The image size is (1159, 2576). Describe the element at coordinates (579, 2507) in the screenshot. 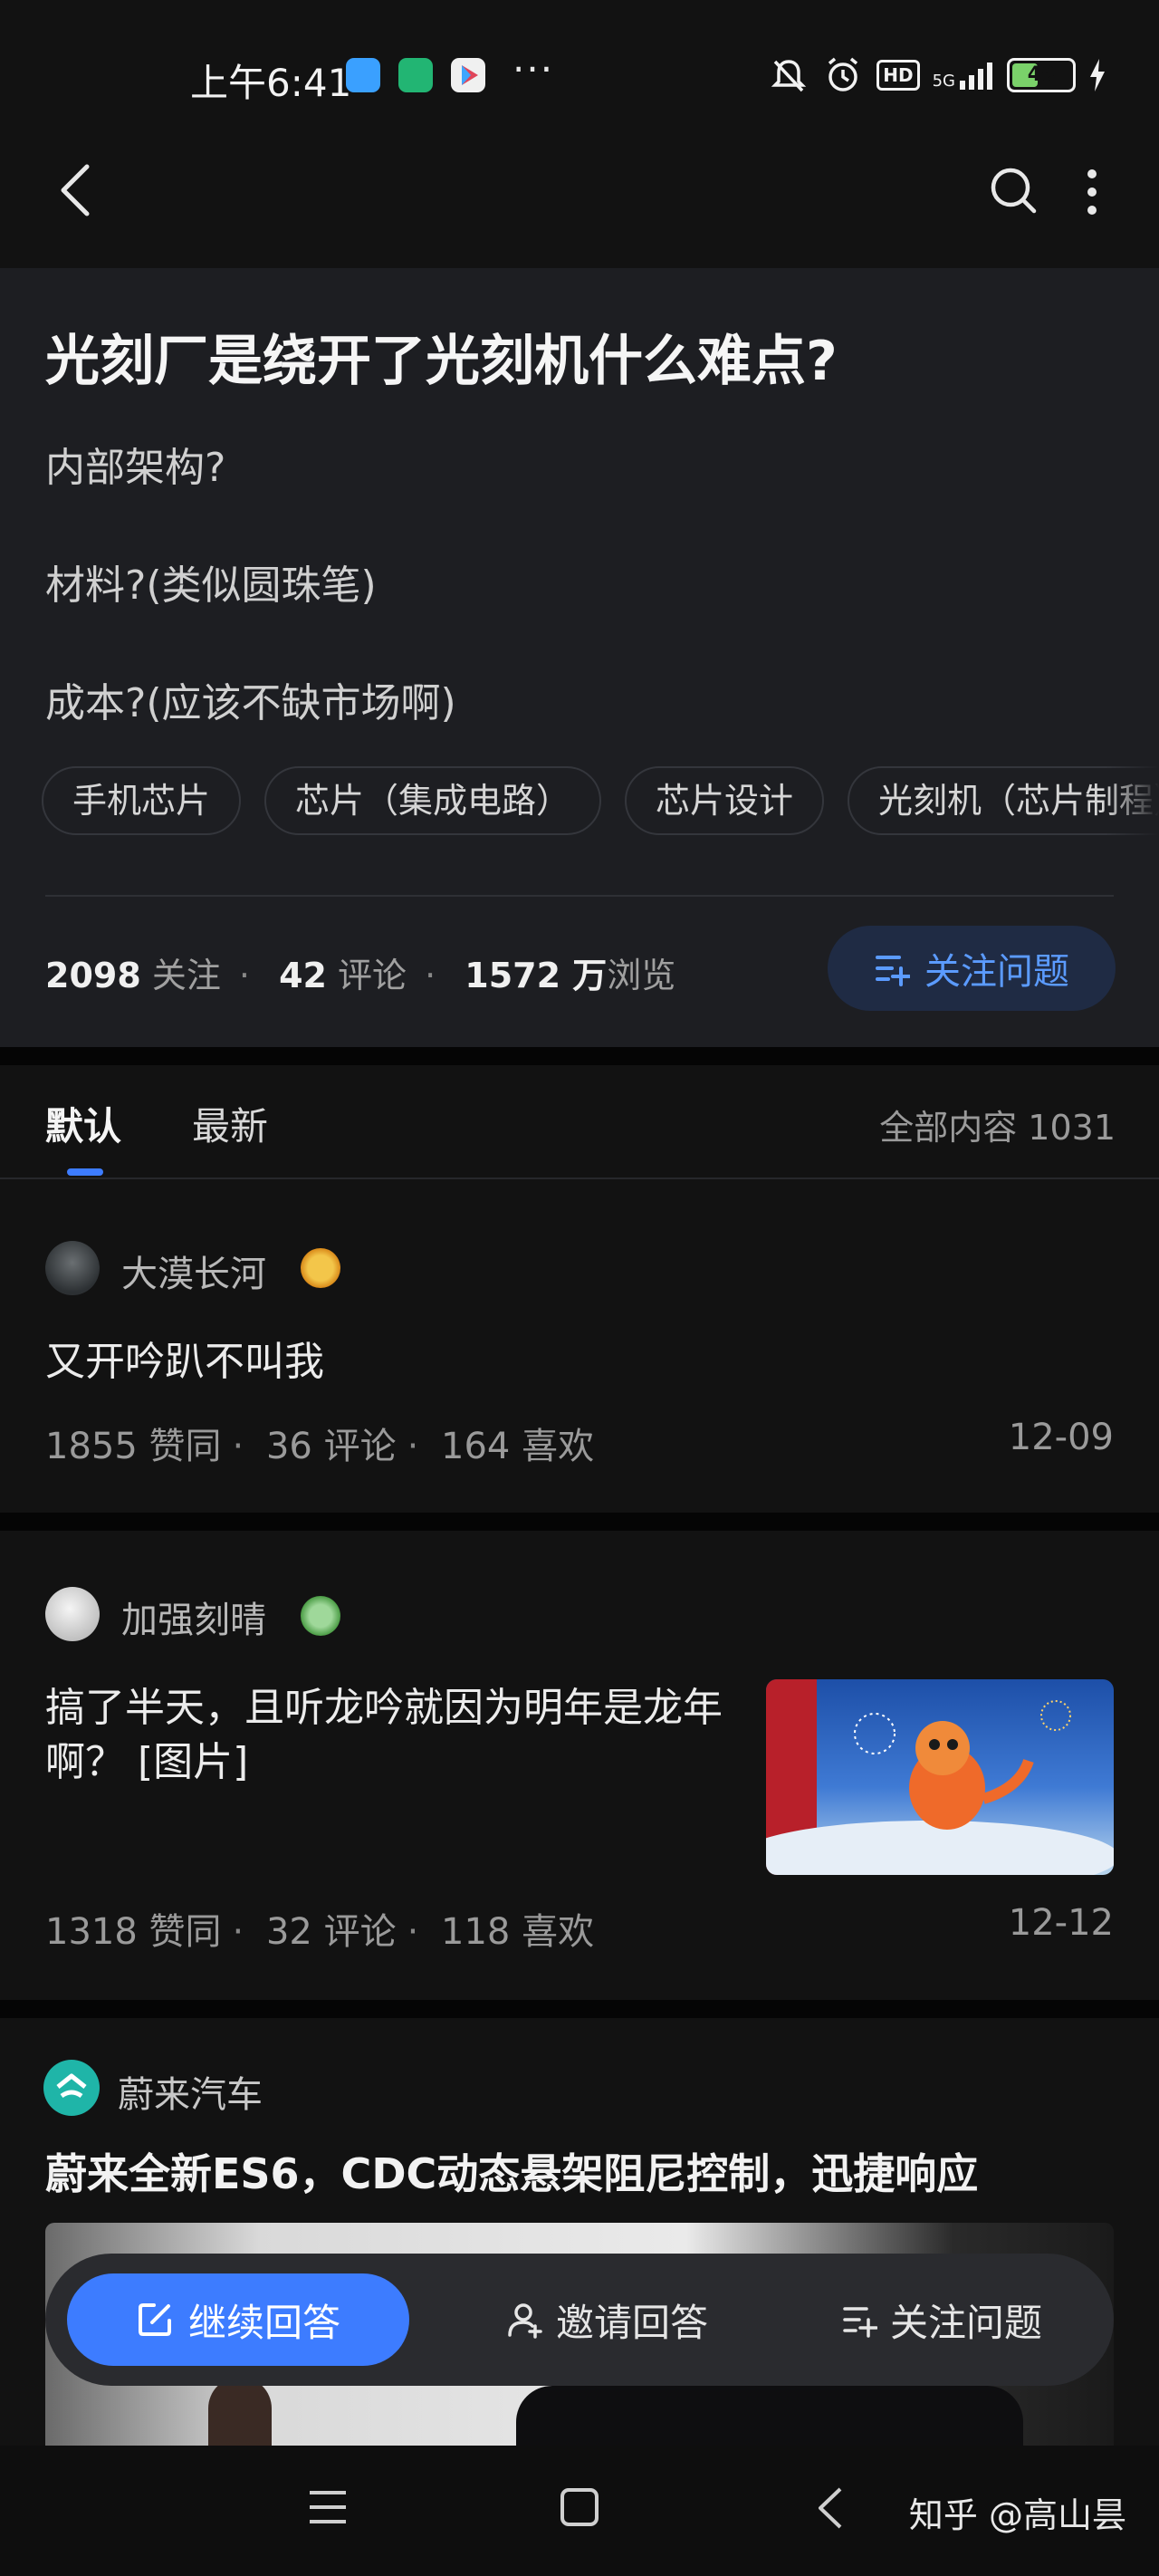

I see `home-square-icon` at that location.